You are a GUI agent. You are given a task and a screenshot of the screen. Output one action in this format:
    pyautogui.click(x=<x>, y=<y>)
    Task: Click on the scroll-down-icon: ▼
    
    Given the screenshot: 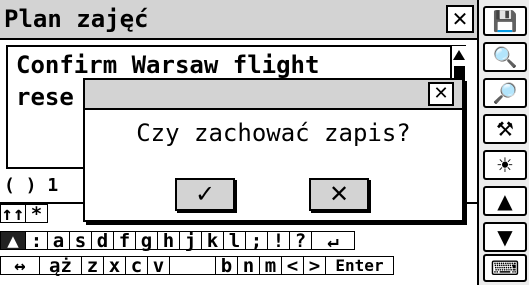 What is the action you would take?
    pyautogui.click(x=505, y=237)
    